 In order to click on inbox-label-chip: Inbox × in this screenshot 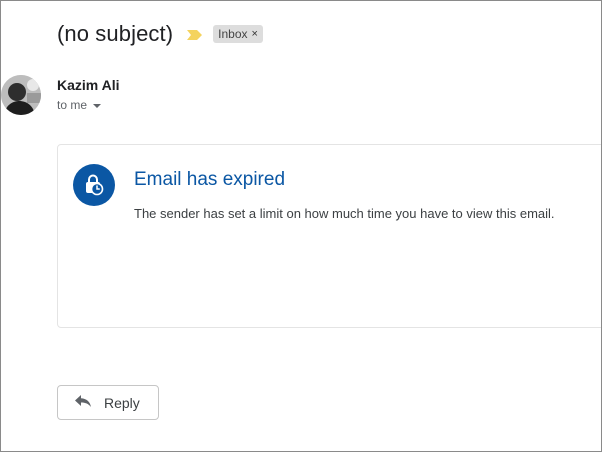, I will do `click(238, 34)`.